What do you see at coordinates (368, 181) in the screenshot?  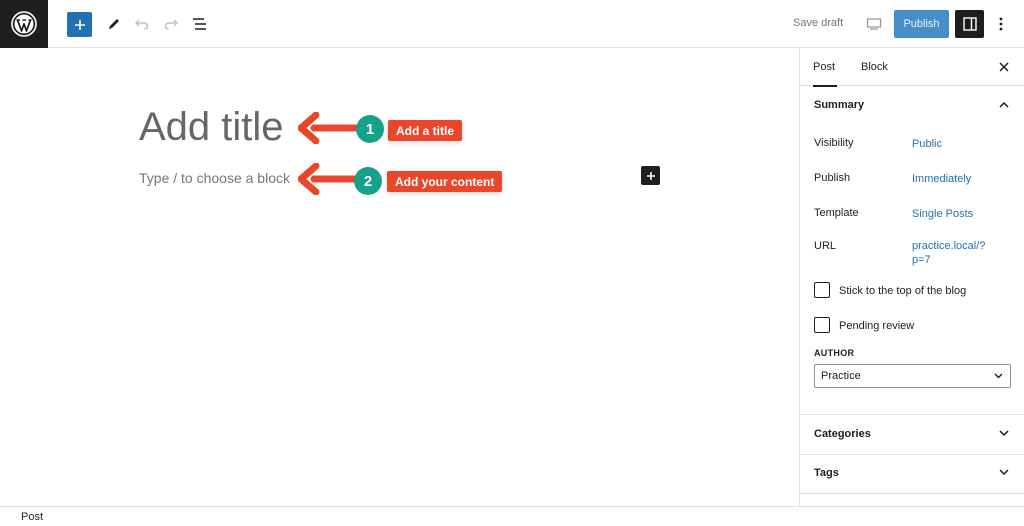 I see `step-badge-2: 2` at bounding box center [368, 181].